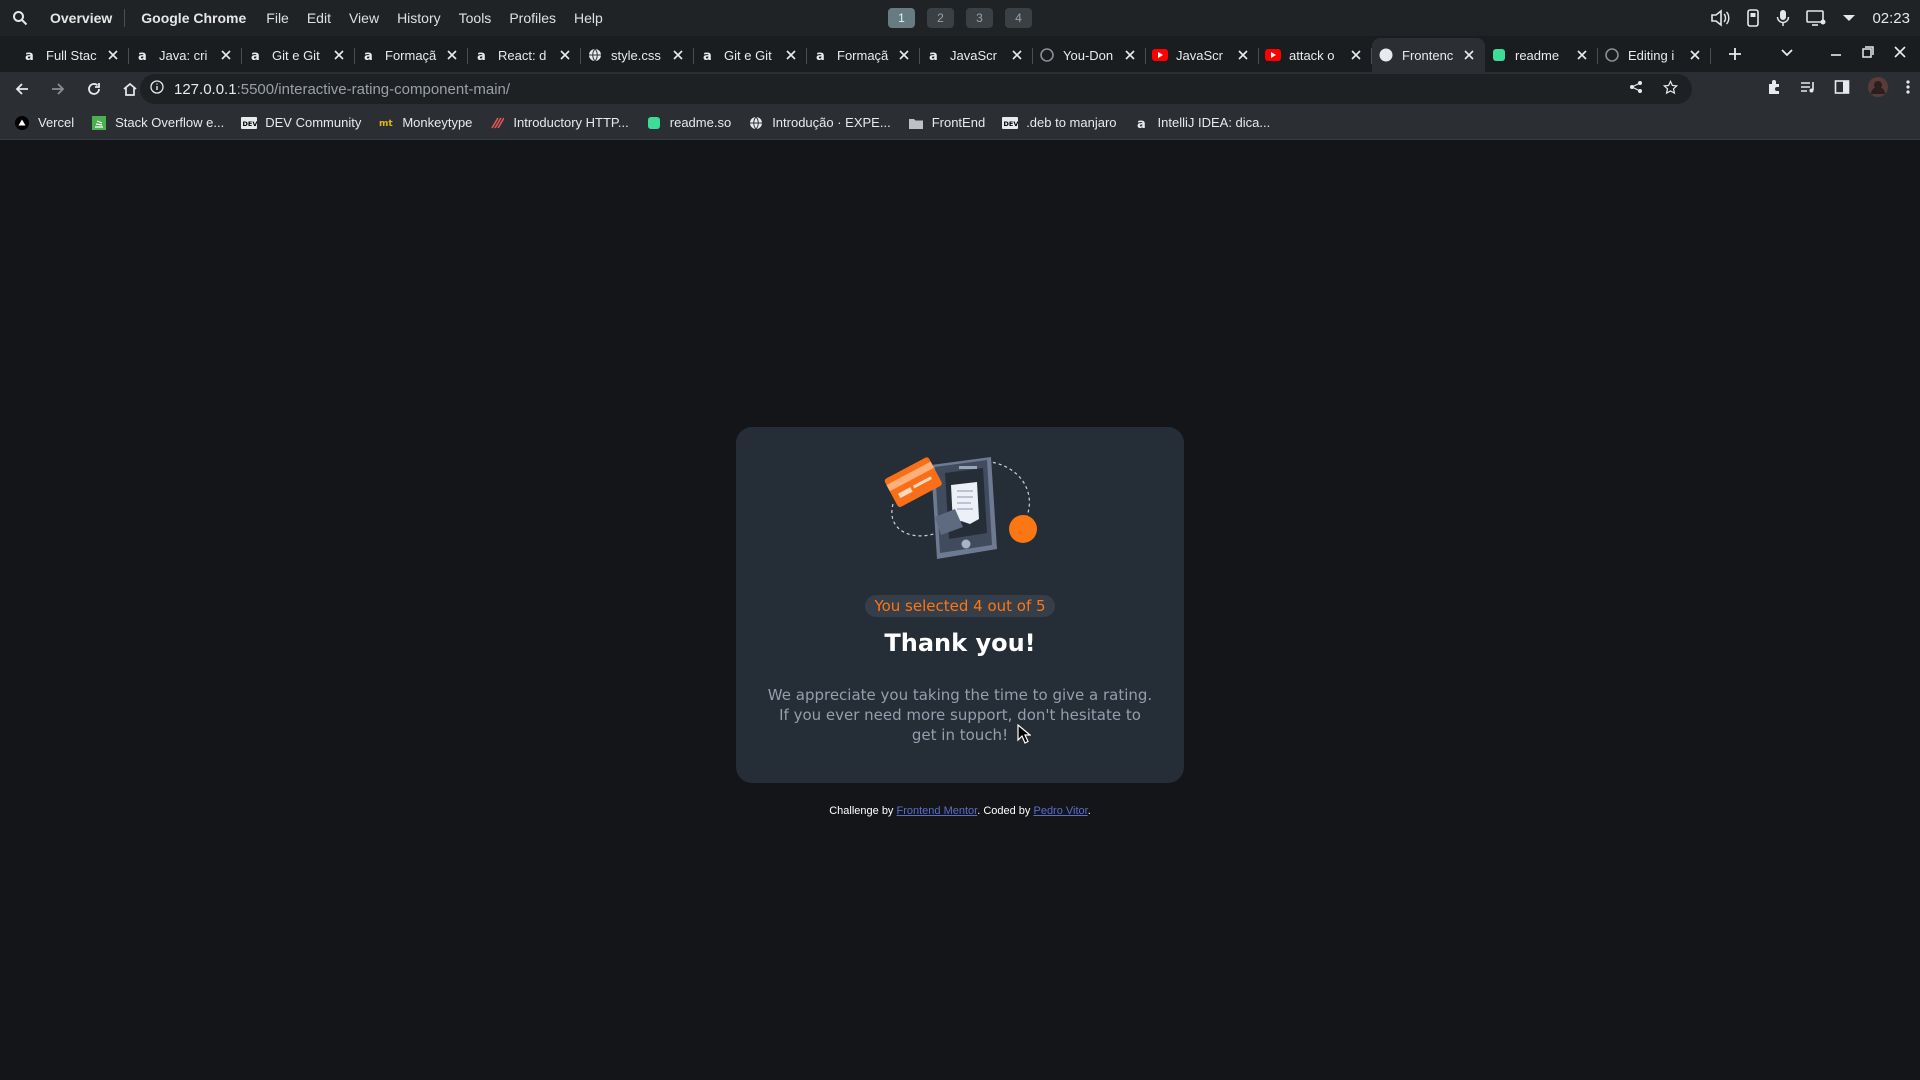  Describe the element at coordinates (1868, 54) in the screenshot. I see `restore-icon` at that location.